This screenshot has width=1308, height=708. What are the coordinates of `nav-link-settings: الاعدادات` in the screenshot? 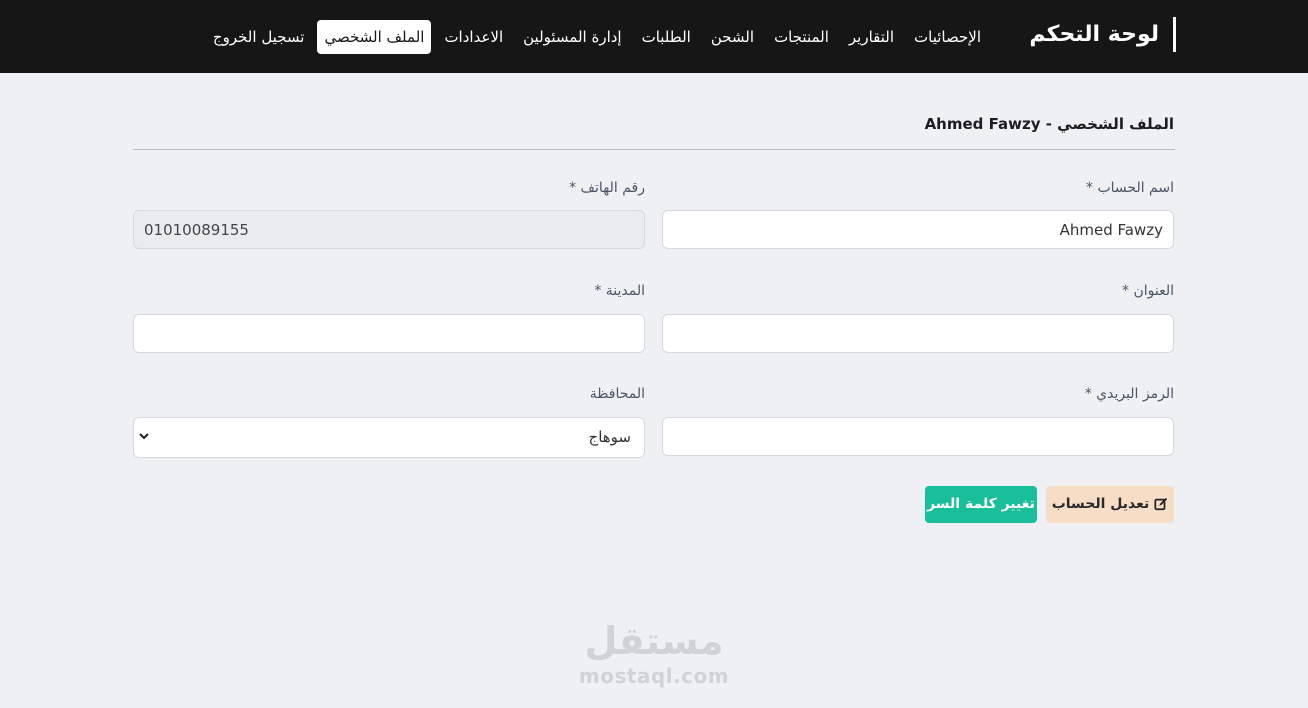 It's located at (473, 37).